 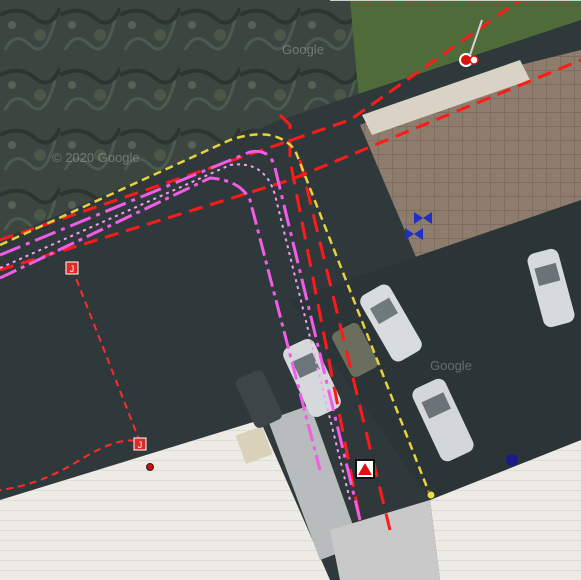 I want to click on warning-triangle-icon, so click(x=365, y=469).